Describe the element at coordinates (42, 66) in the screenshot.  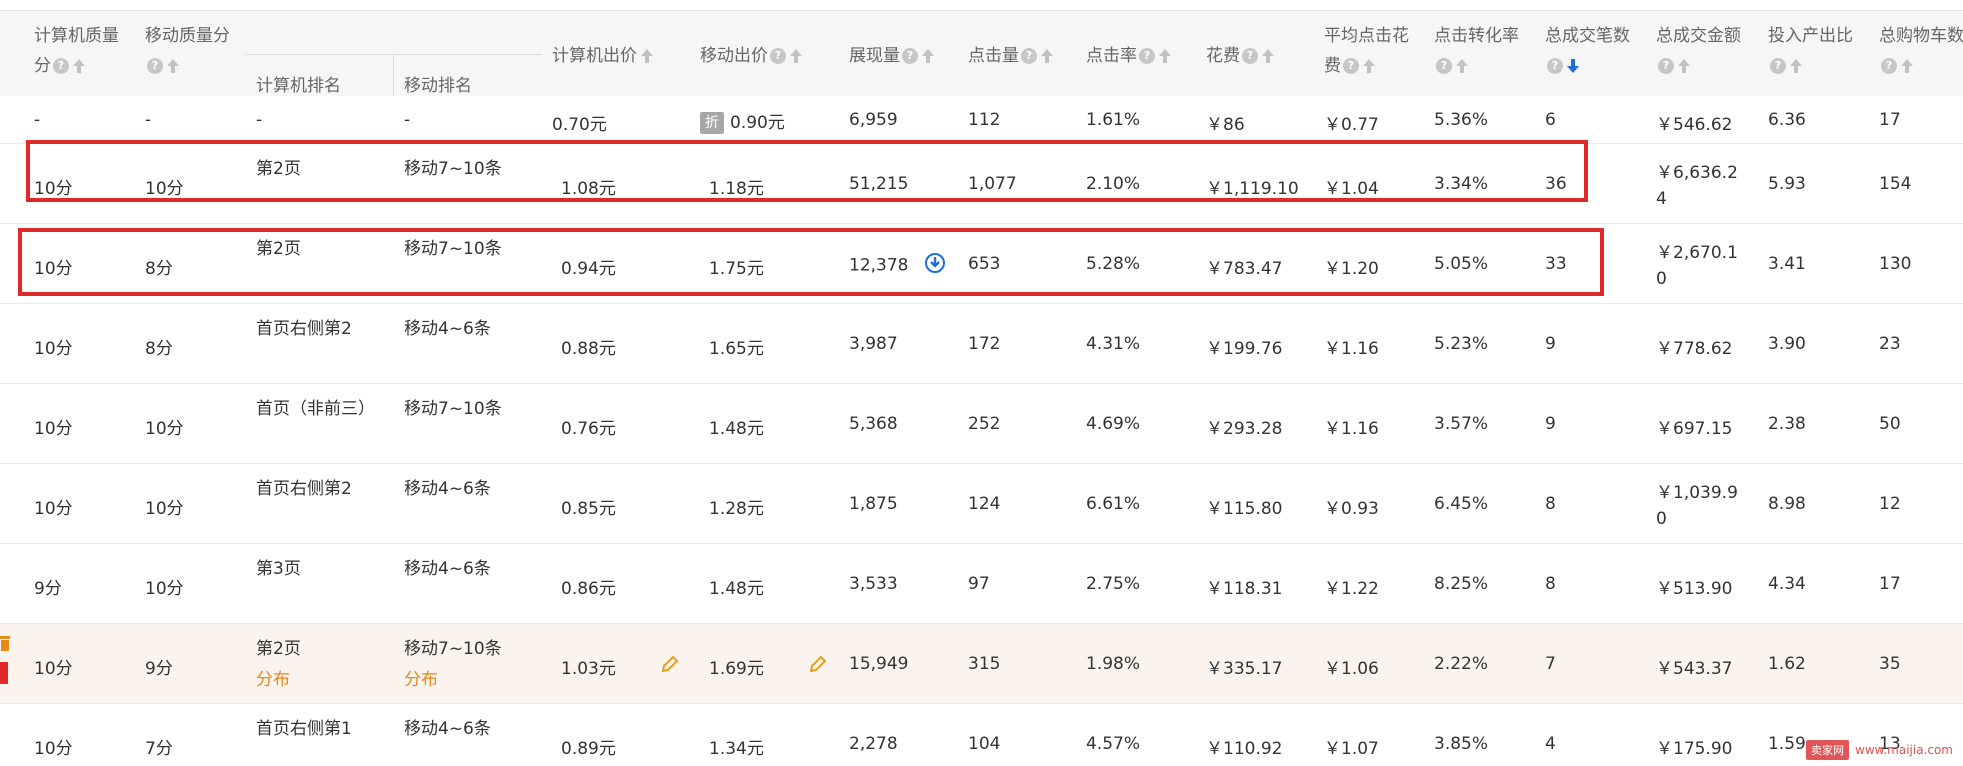
I see `col-pc-quality-label-2: 分` at that location.